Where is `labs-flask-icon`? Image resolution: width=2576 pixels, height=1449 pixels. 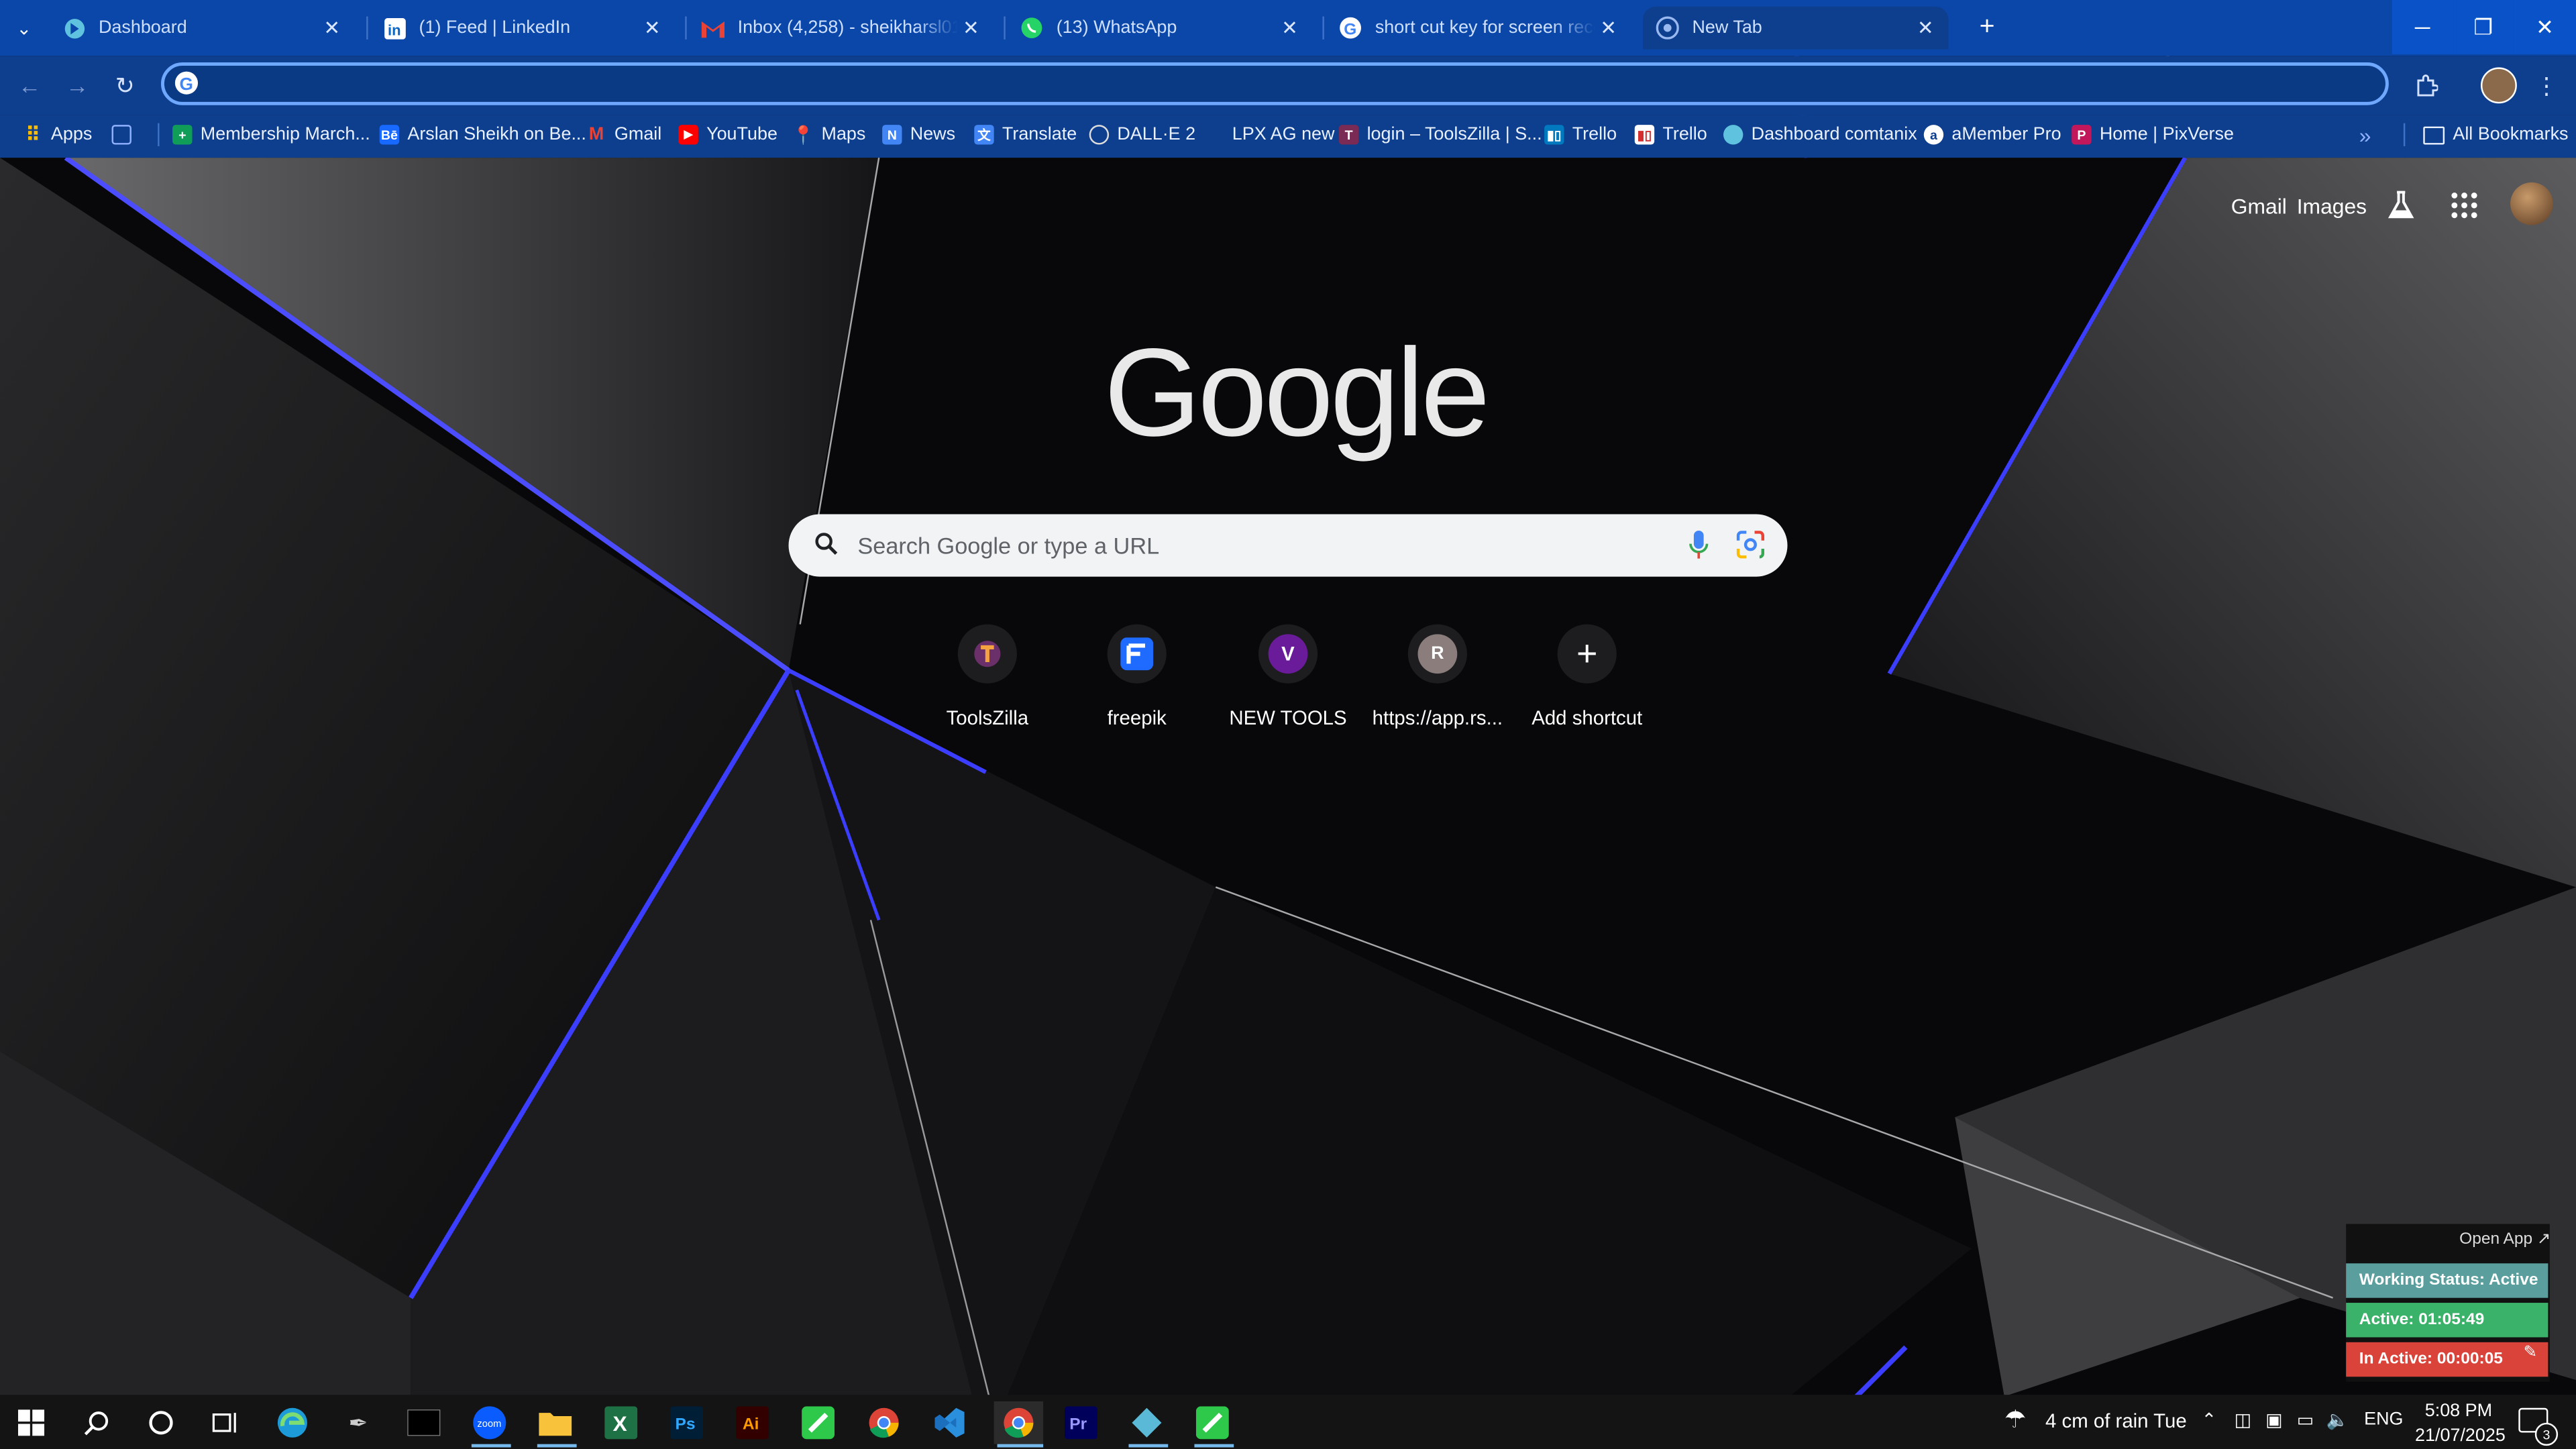 labs-flask-icon is located at coordinates (2401, 209).